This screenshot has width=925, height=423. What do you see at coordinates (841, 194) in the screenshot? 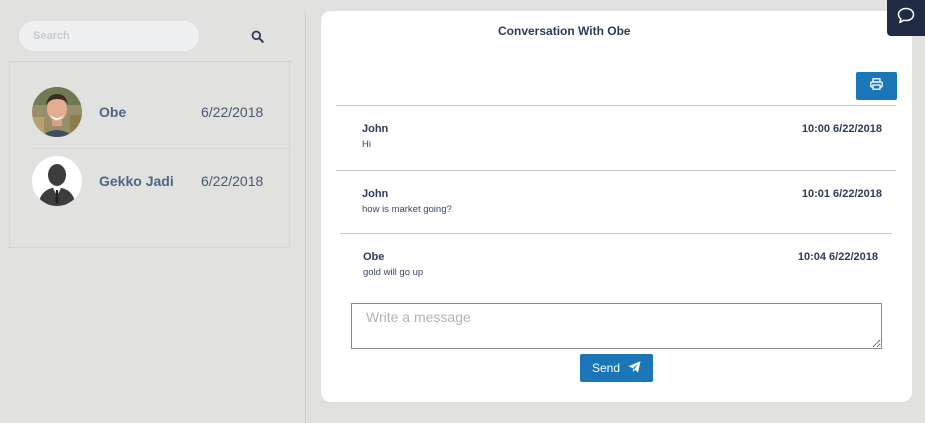
I see `message-time: 10:01 6/22/2018` at bounding box center [841, 194].